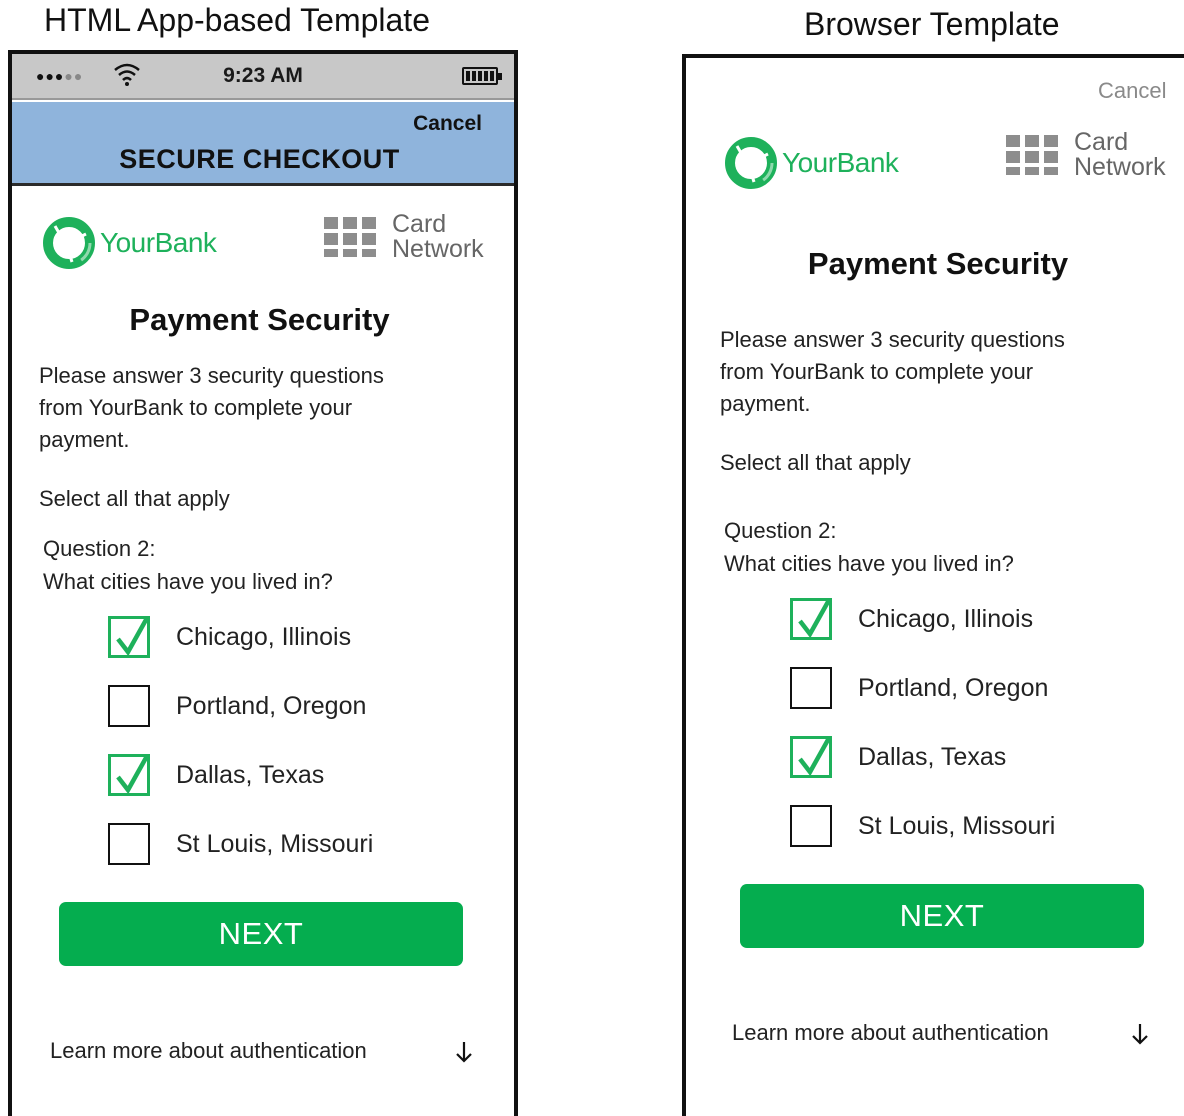 This screenshot has width=1184, height=1116. I want to click on cancel-link: Cancel, so click(1132, 91).